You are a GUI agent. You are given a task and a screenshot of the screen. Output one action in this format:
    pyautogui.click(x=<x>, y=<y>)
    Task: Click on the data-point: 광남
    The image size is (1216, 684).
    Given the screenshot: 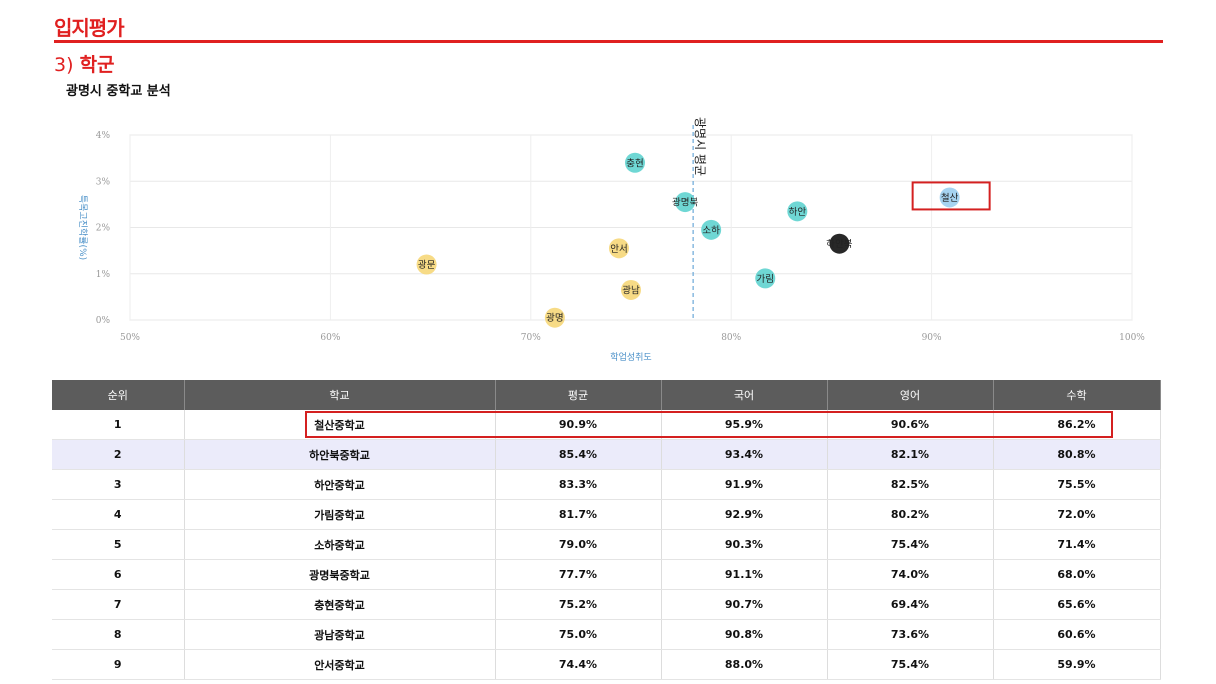 What is the action you would take?
    pyautogui.click(x=631, y=289)
    